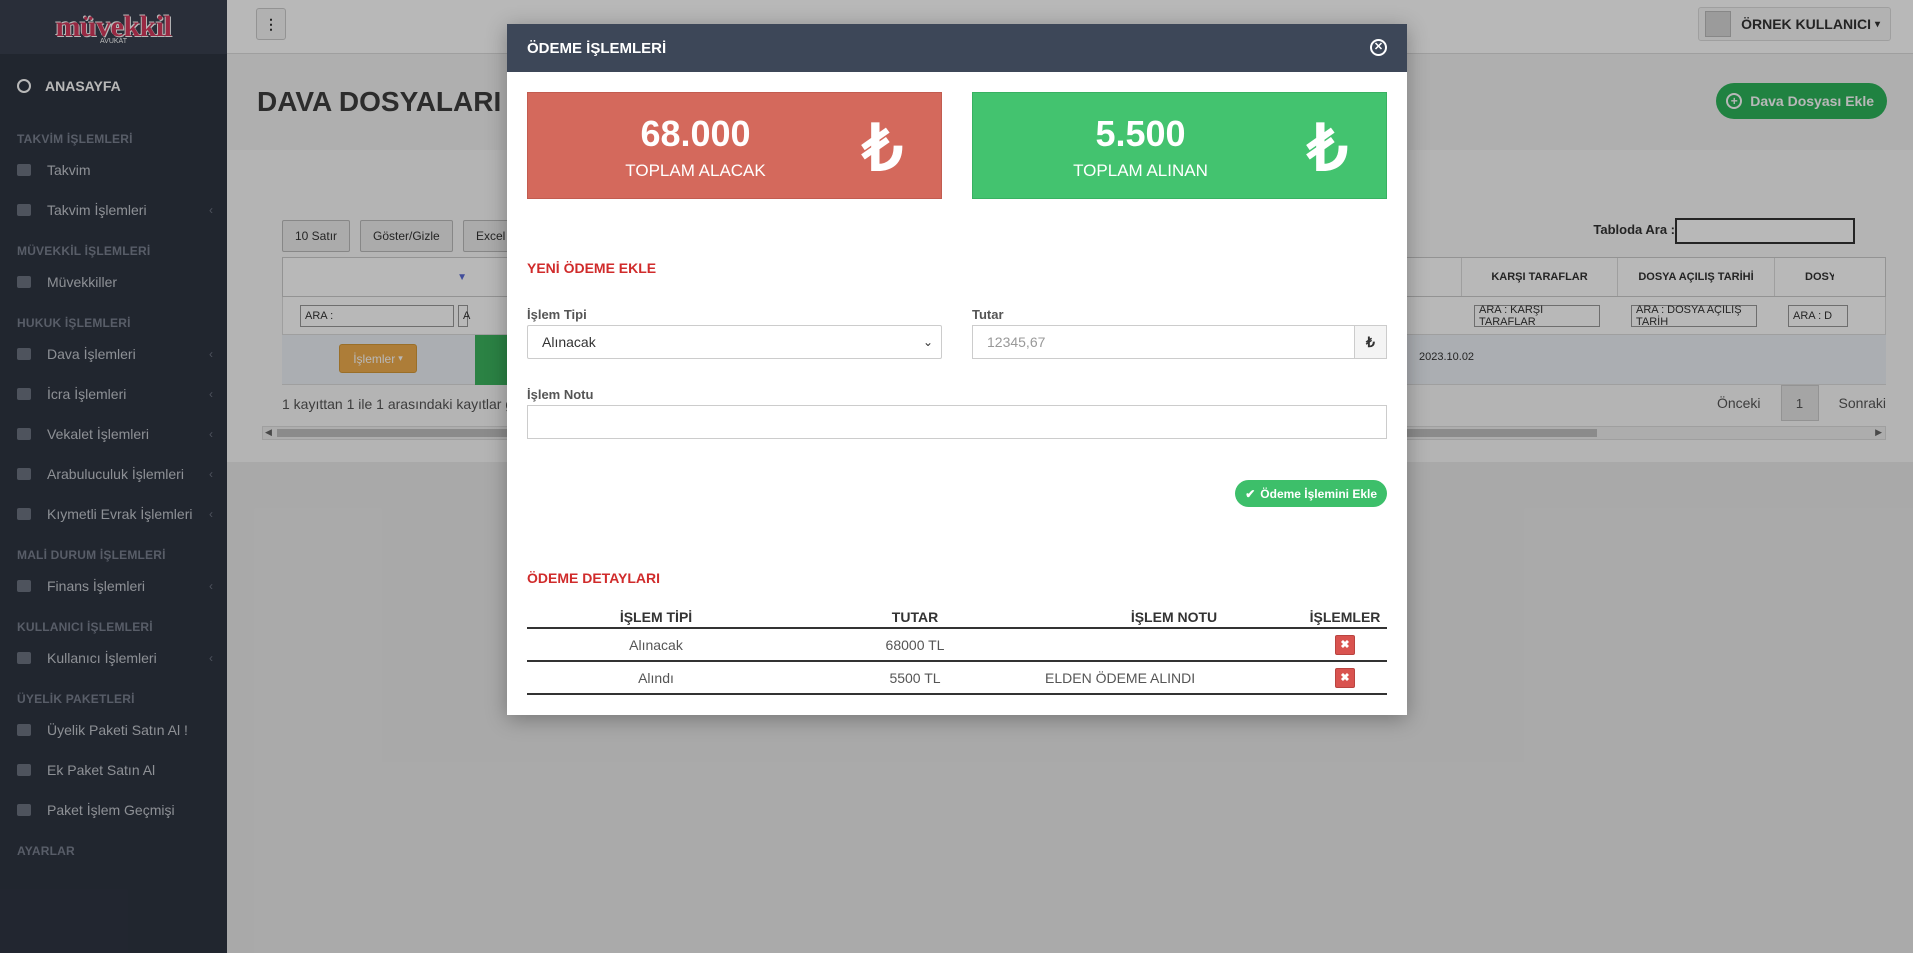  Describe the element at coordinates (592, 268) in the screenshot. I see `new-payment-title: YENİ ÖDEME EKLE` at that location.